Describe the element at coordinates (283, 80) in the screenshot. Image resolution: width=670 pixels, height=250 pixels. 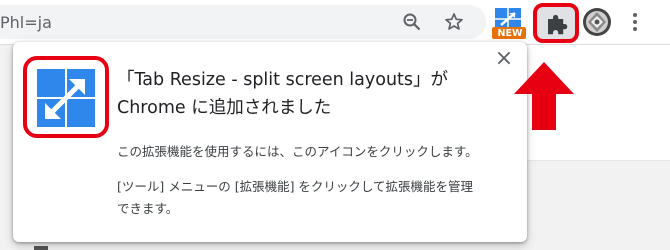
I see `popup-title-line1: 「Tab Resize - split screen layouts」が` at that location.